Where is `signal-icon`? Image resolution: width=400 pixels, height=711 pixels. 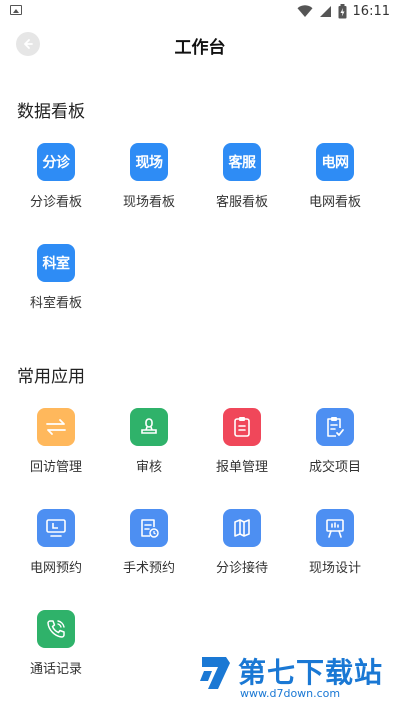
signal-icon is located at coordinates (325, 11).